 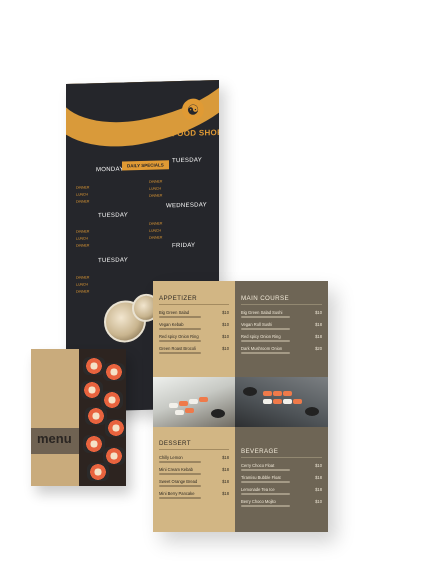 I want to click on list-item: Tiramisu Bubble Float $18, so click(x=281, y=479).